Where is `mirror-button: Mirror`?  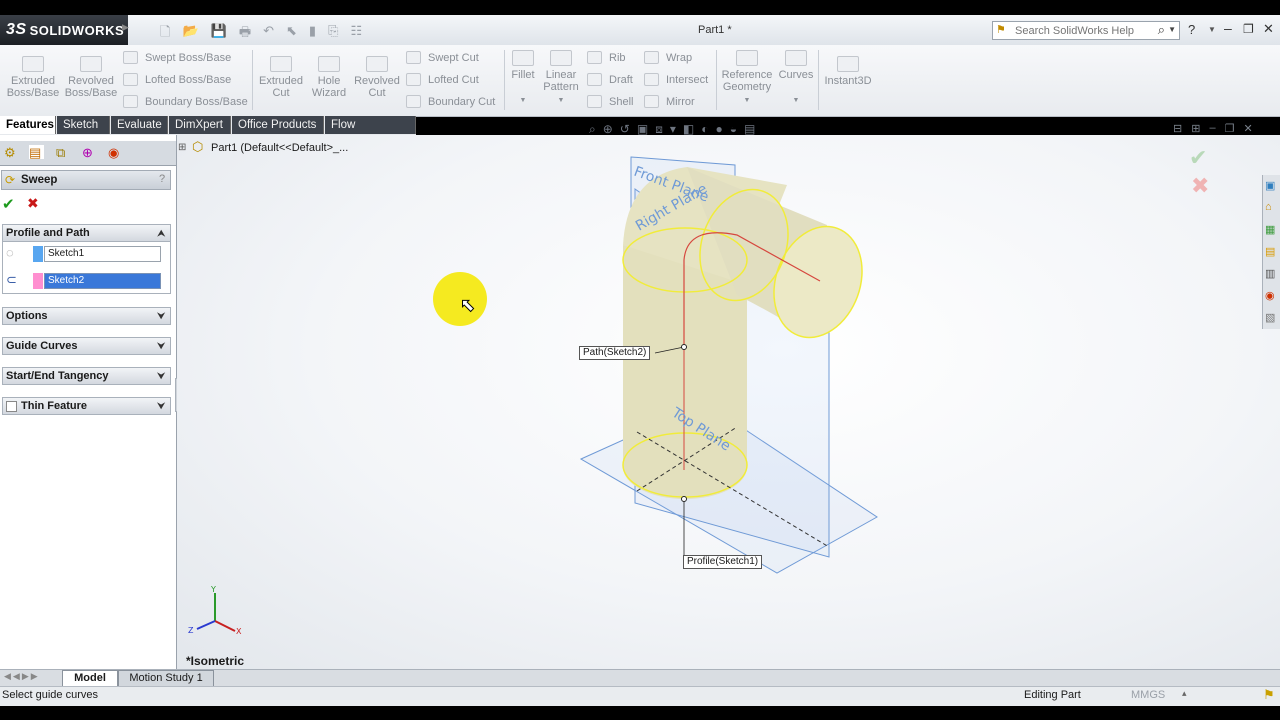 mirror-button: Mirror is located at coordinates (669, 101).